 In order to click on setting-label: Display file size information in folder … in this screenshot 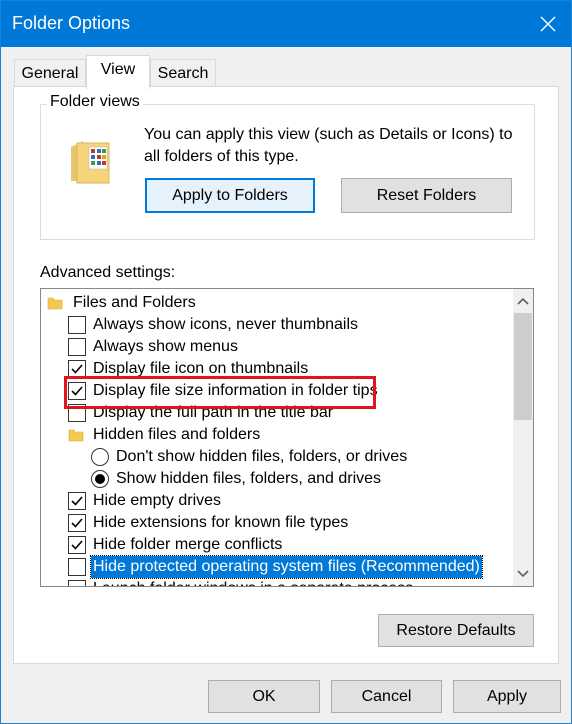, I will do `click(235, 390)`.